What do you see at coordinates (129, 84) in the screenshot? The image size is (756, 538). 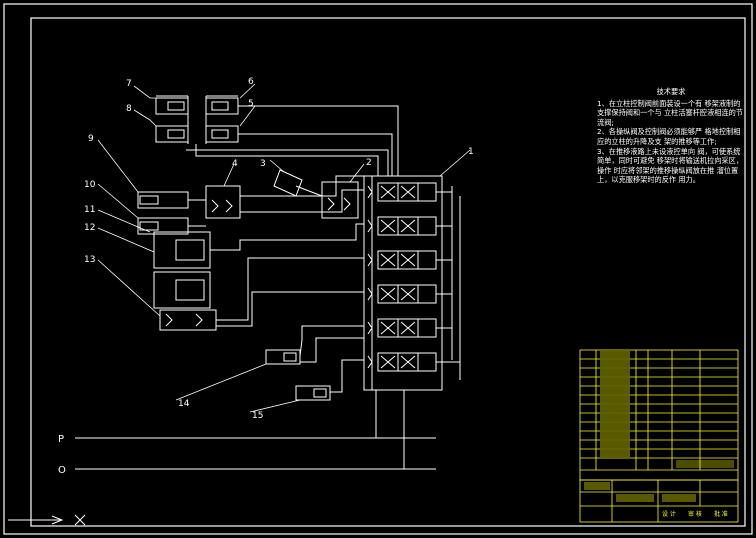 I see `part-label: 7` at bounding box center [129, 84].